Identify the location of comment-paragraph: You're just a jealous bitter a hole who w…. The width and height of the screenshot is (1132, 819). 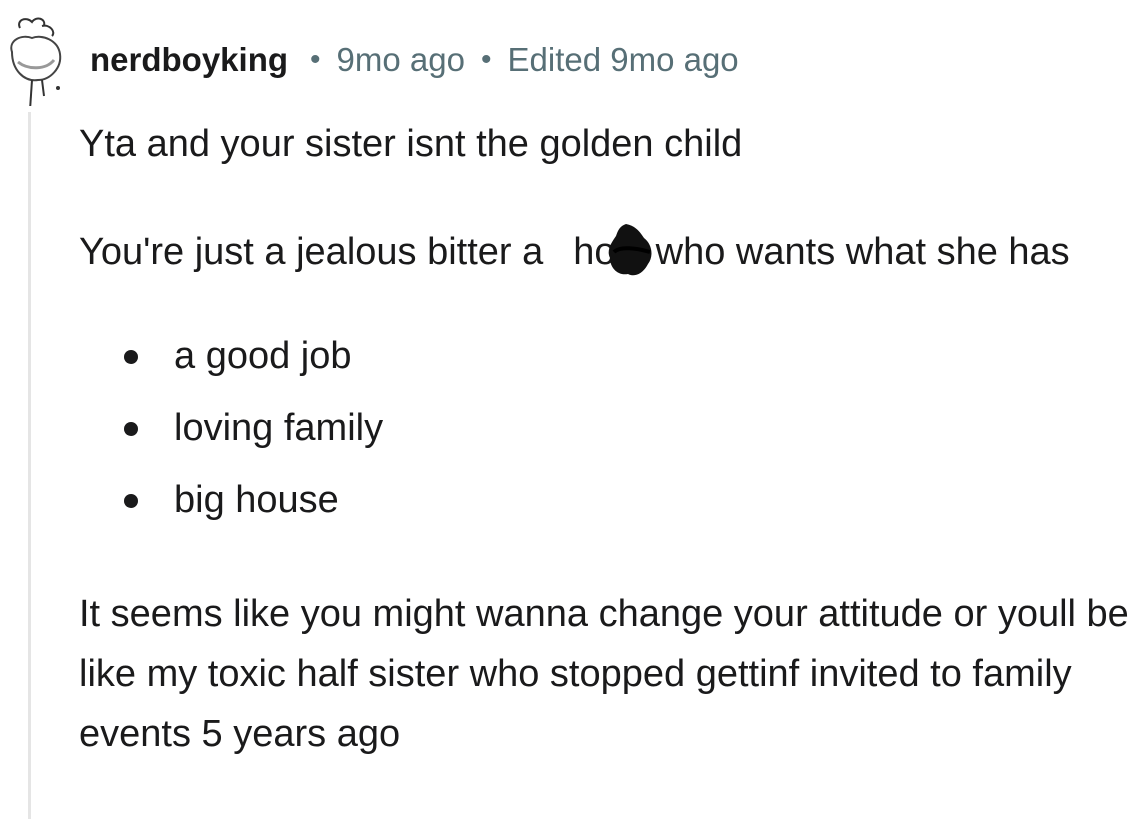
(604, 252).